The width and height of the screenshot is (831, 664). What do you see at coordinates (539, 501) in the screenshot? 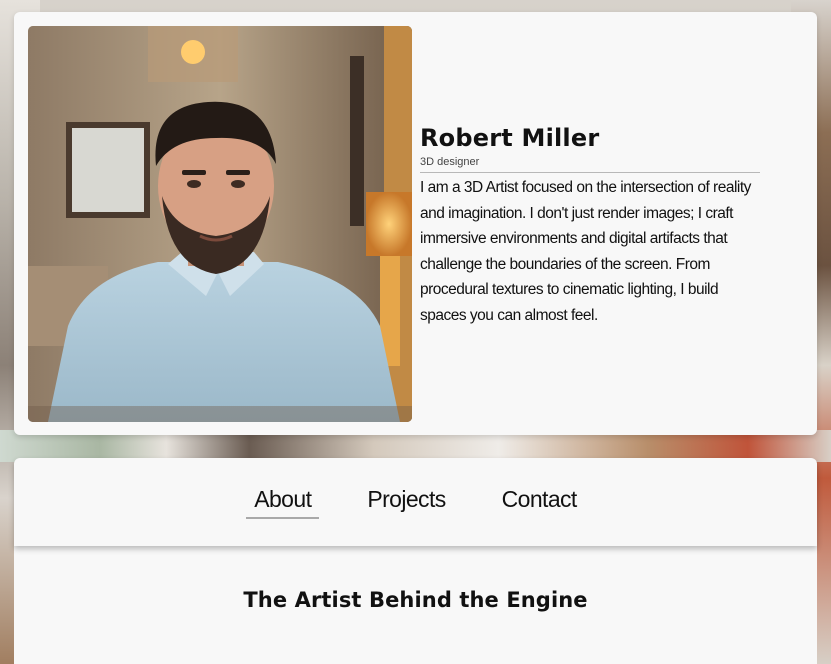
I see `nav-item-contact: Contact` at bounding box center [539, 501].